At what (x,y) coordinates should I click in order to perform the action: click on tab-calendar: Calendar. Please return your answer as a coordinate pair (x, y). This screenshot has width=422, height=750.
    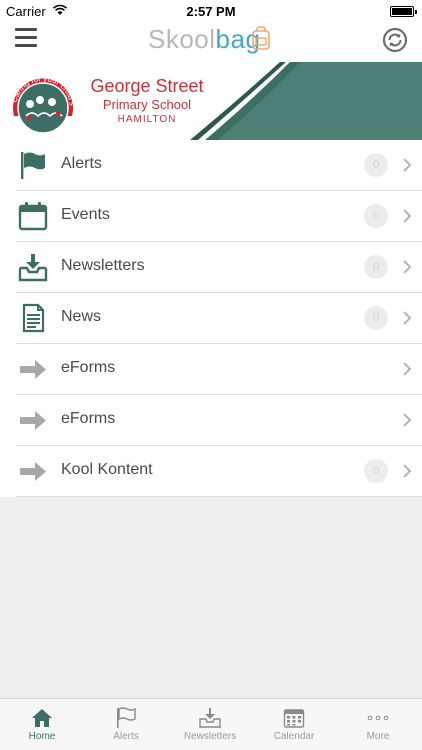
    Looking at the image, I should click on (294, 724).